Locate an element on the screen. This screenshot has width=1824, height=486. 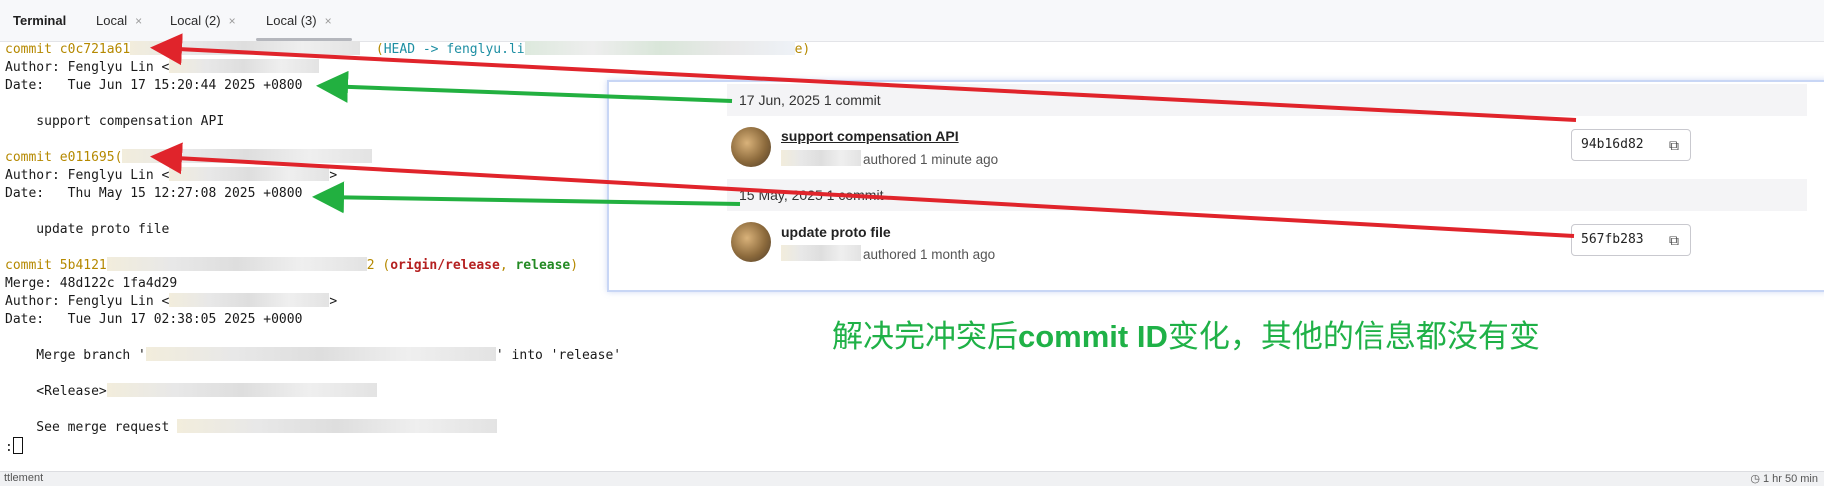
red-arrow is located at coordinates (863, 77).